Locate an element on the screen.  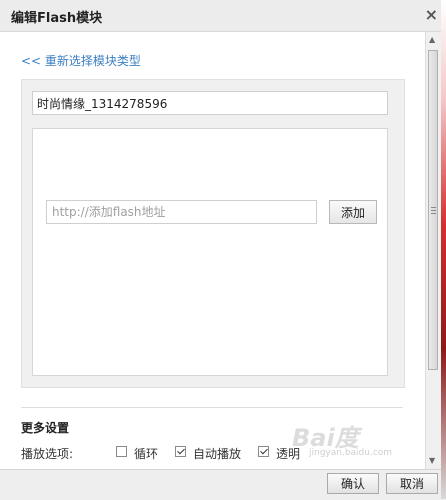
section-divider is located at coordinates (212, 407).